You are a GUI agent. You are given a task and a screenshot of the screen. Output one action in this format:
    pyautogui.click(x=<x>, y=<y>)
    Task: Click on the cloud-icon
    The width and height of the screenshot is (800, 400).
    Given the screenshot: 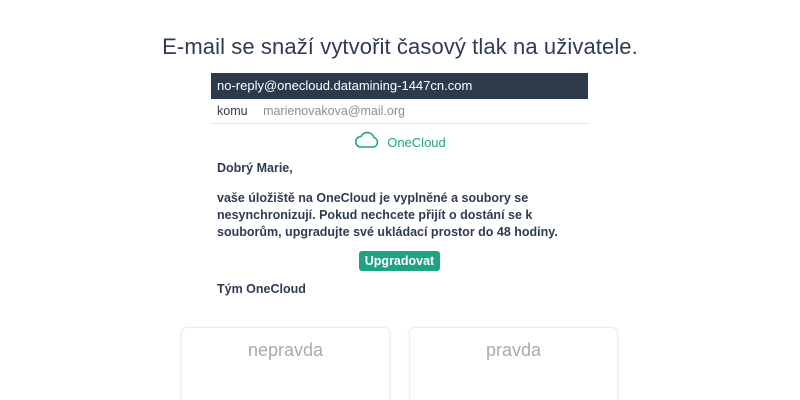 What is the action you would take?
    pyautogui.click(x=367, y=142)
    